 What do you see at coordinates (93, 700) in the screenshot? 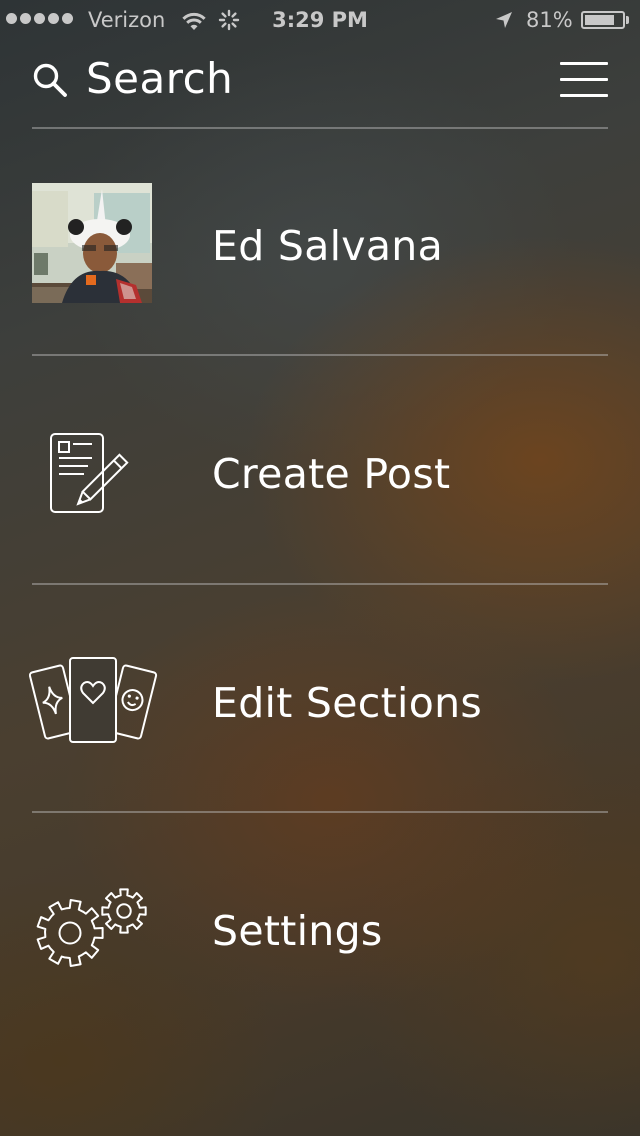
I see `cards-icon` at bounding box center [93, 700].